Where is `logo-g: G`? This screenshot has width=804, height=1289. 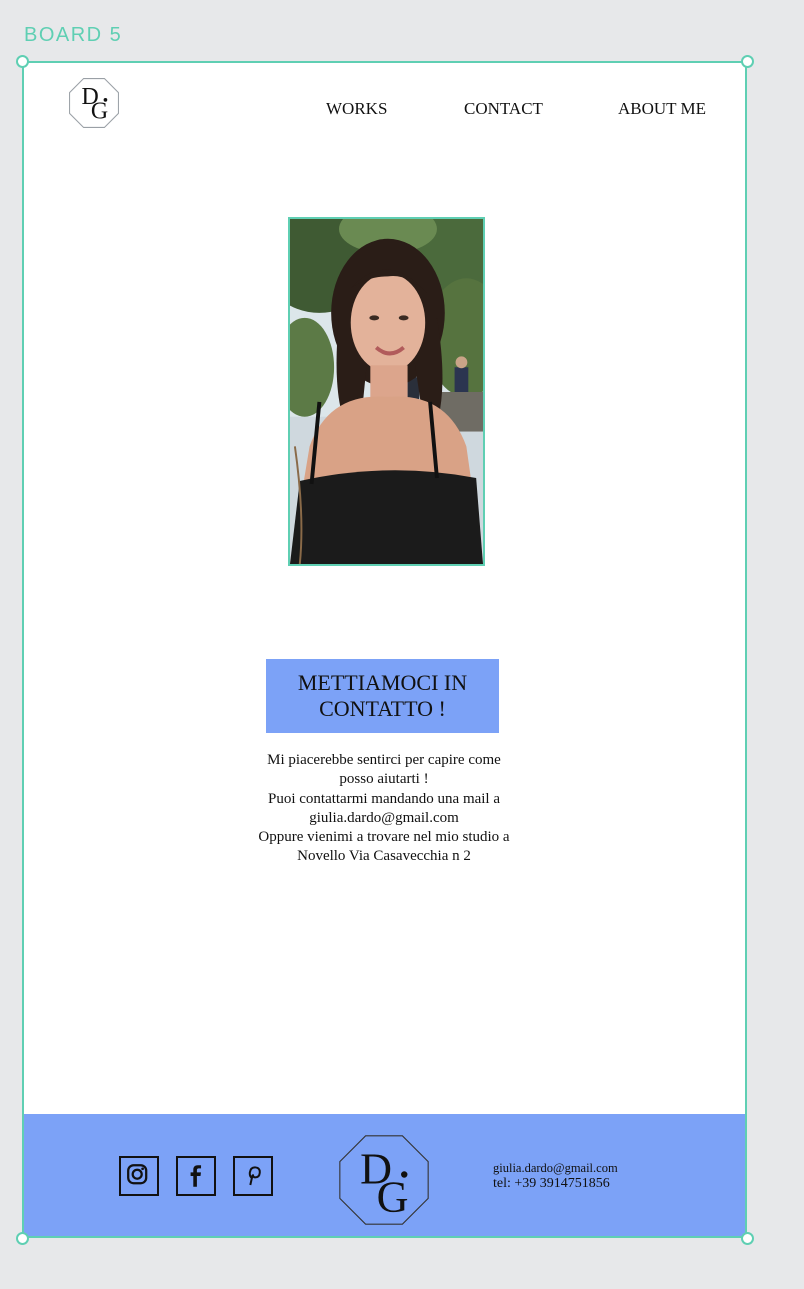 logo-g: G is located at coordinates (99, 112).